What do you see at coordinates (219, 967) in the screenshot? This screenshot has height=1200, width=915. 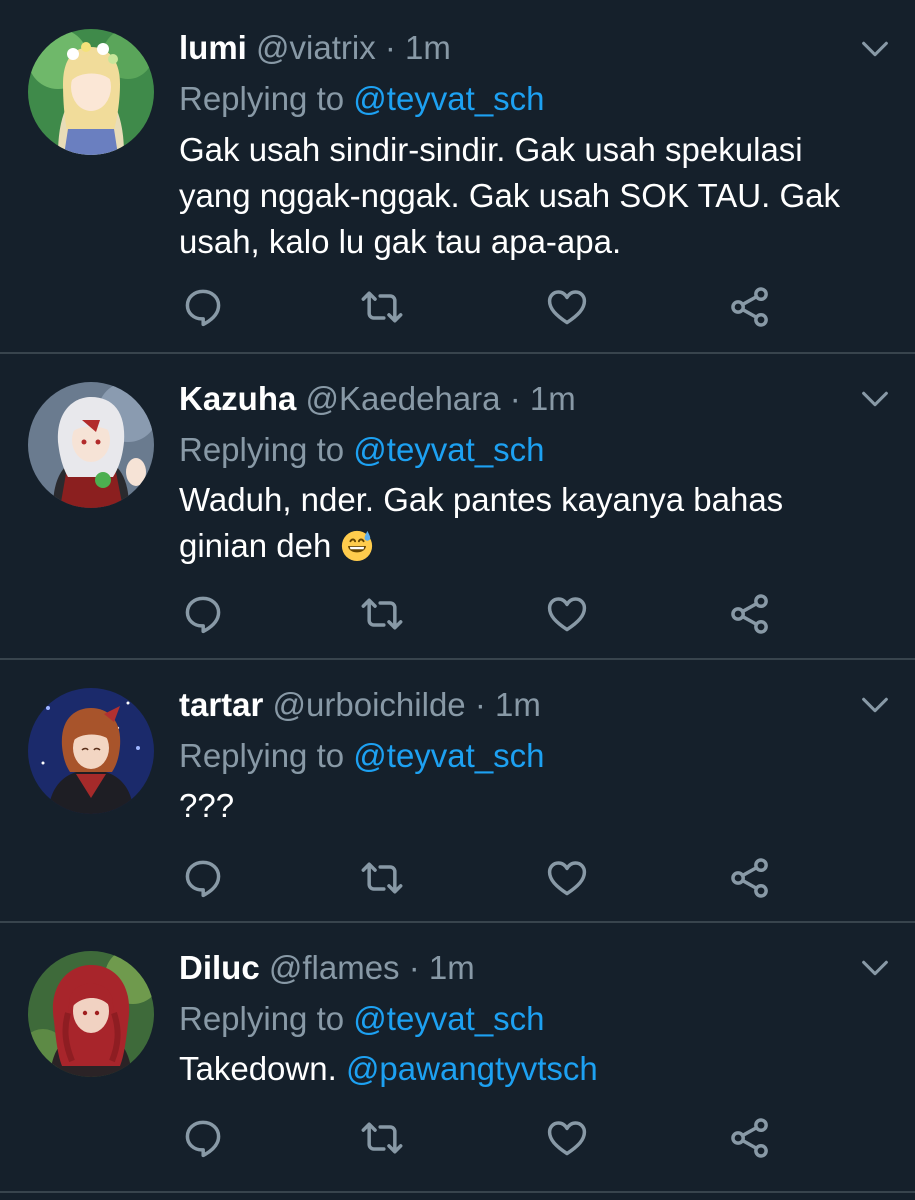 I see `display-name: Diluc` at bounding box center [219, 967].